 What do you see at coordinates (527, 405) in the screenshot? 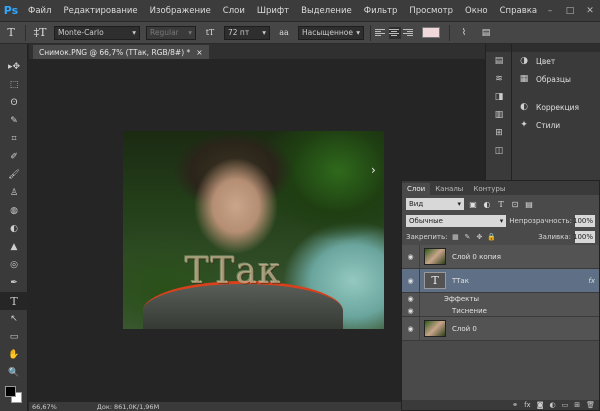
I see `add-style-icon: fx` at bounding box center [527, 405].